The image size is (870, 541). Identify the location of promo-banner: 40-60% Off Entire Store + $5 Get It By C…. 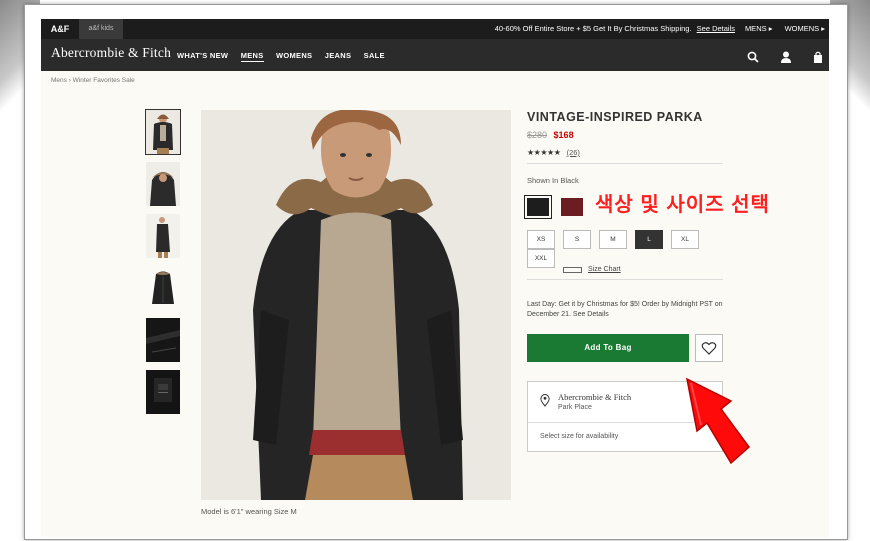
(615, 29).